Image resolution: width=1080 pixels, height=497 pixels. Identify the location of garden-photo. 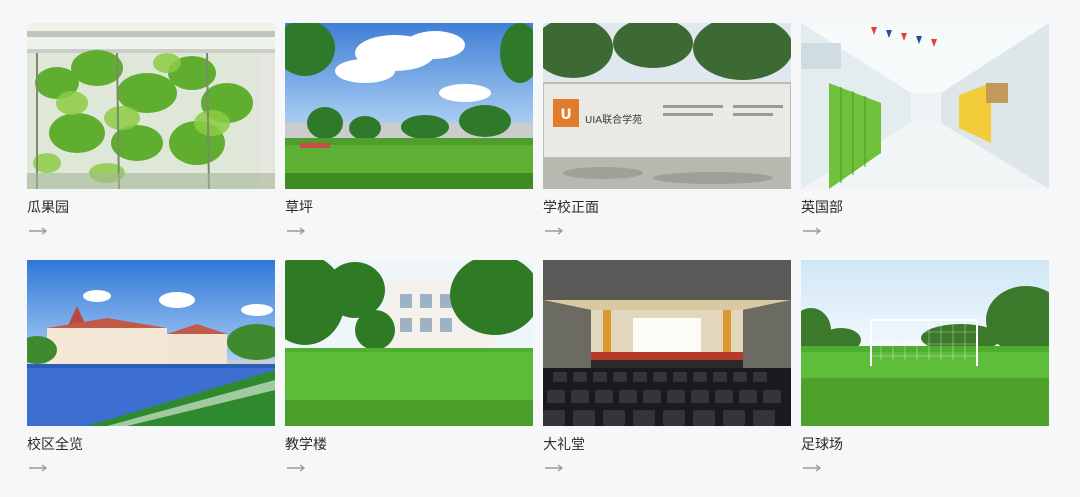
(151, 106).